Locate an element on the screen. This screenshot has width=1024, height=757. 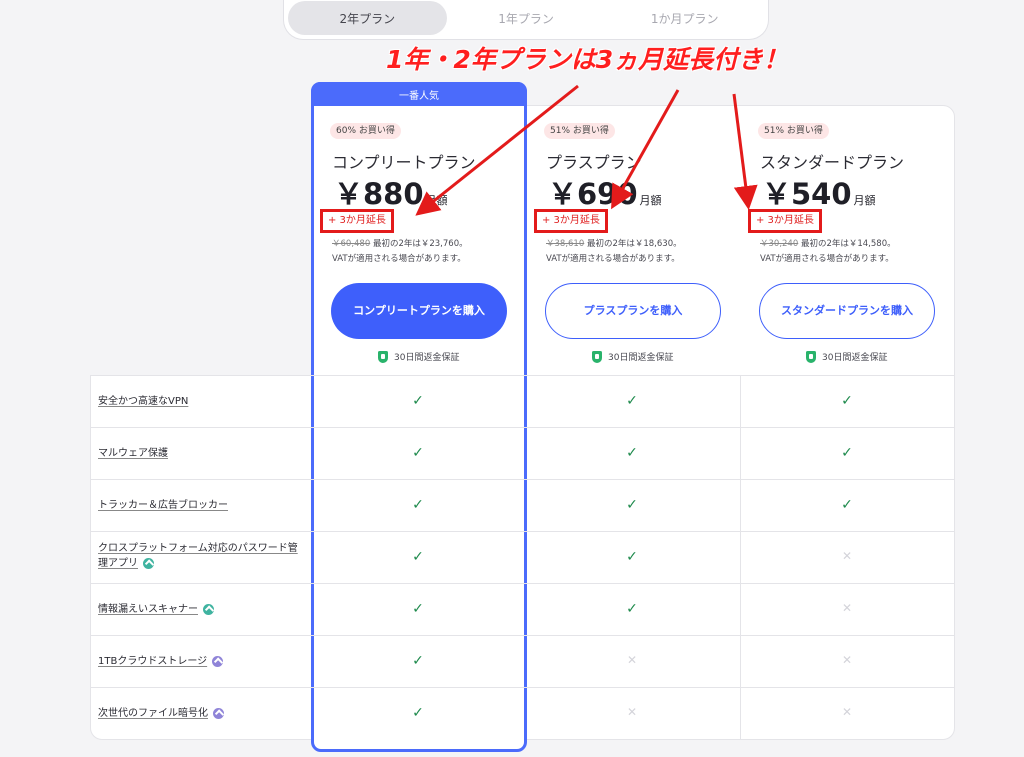
original-price: ￥38,610 最初の2年は￥18,630。 is located at coordinates (614, 243).